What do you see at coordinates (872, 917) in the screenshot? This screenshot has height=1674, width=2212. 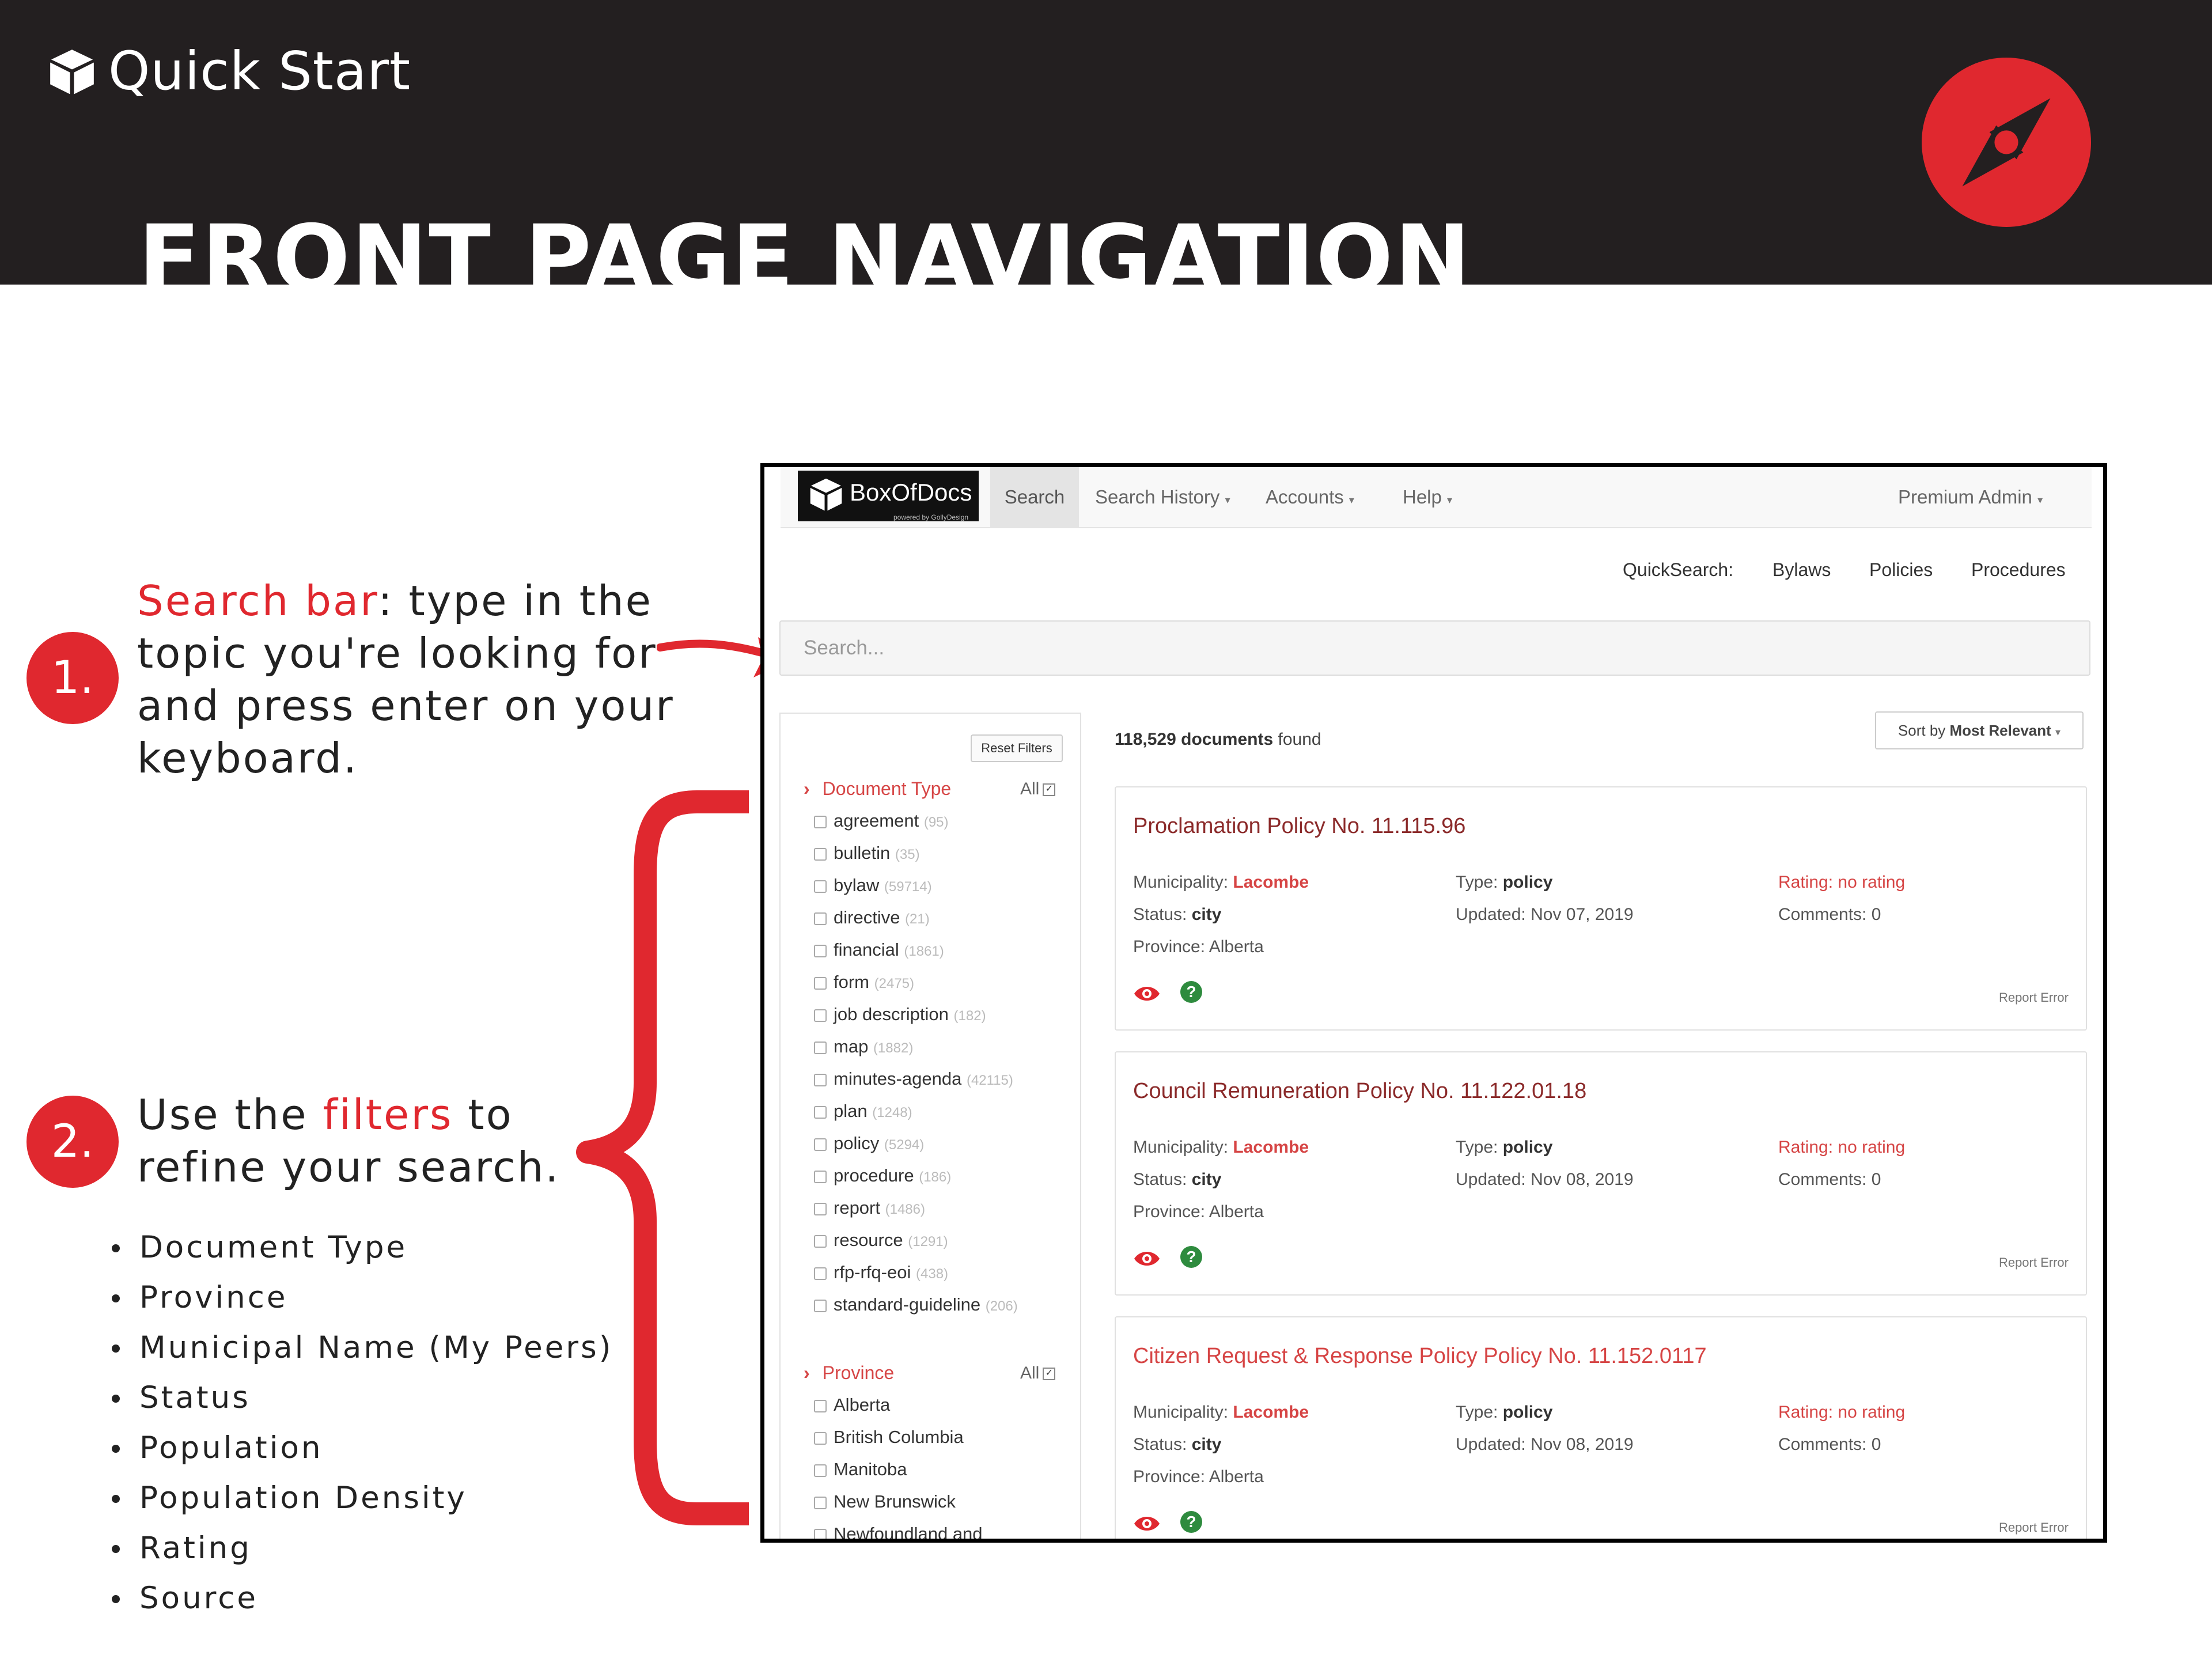 I see `filter-item: directive (21)` at bounding box center [872, 917].